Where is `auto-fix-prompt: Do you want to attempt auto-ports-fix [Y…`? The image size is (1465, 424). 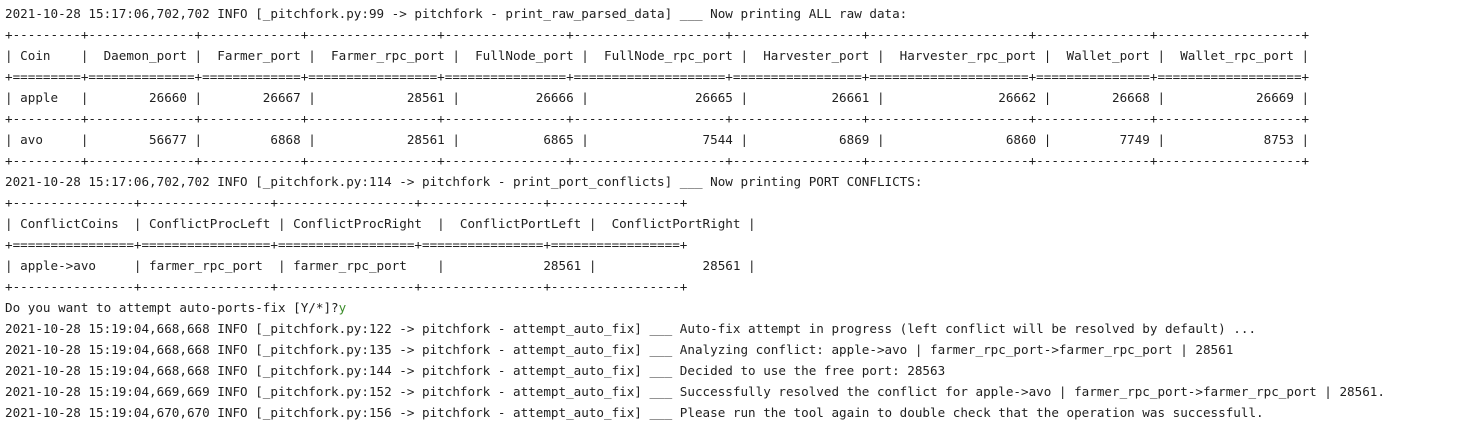
auto-fix-prompt: Do you want to attempt auto-ports-fix [Y… is located at coordinates (735, 307).